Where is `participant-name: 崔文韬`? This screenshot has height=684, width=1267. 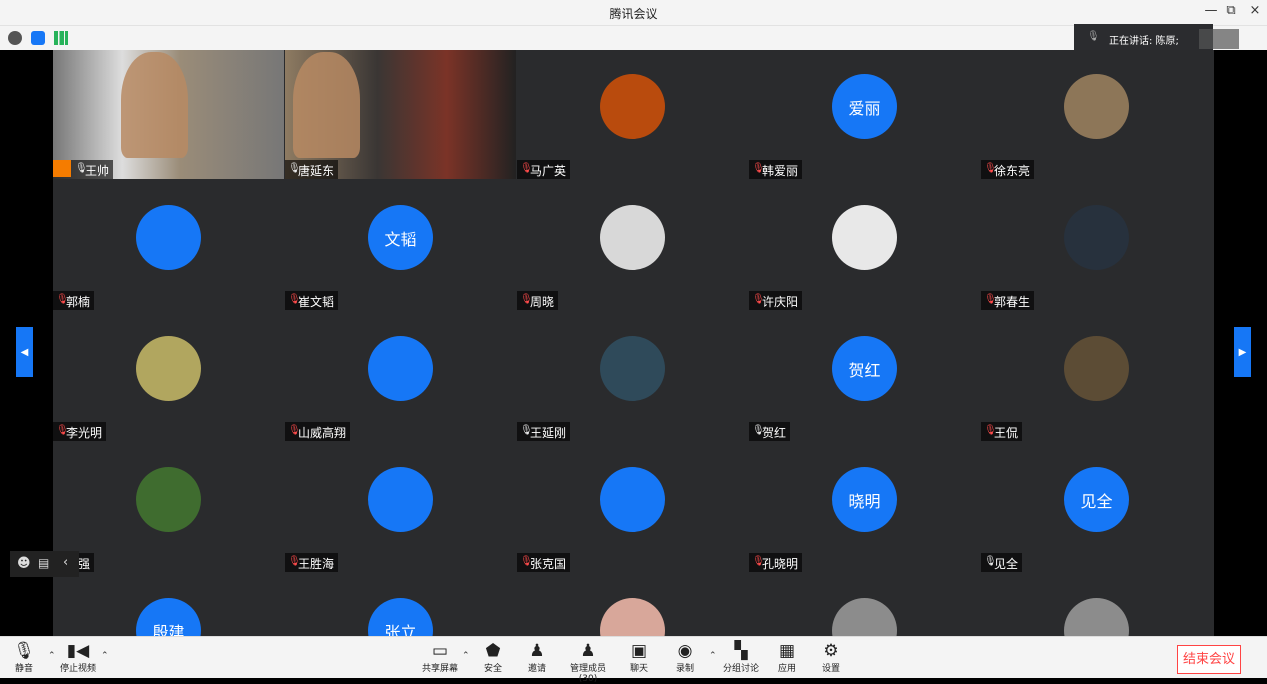
participant-name: 崔文韬 is located at coordinates (316, 302).